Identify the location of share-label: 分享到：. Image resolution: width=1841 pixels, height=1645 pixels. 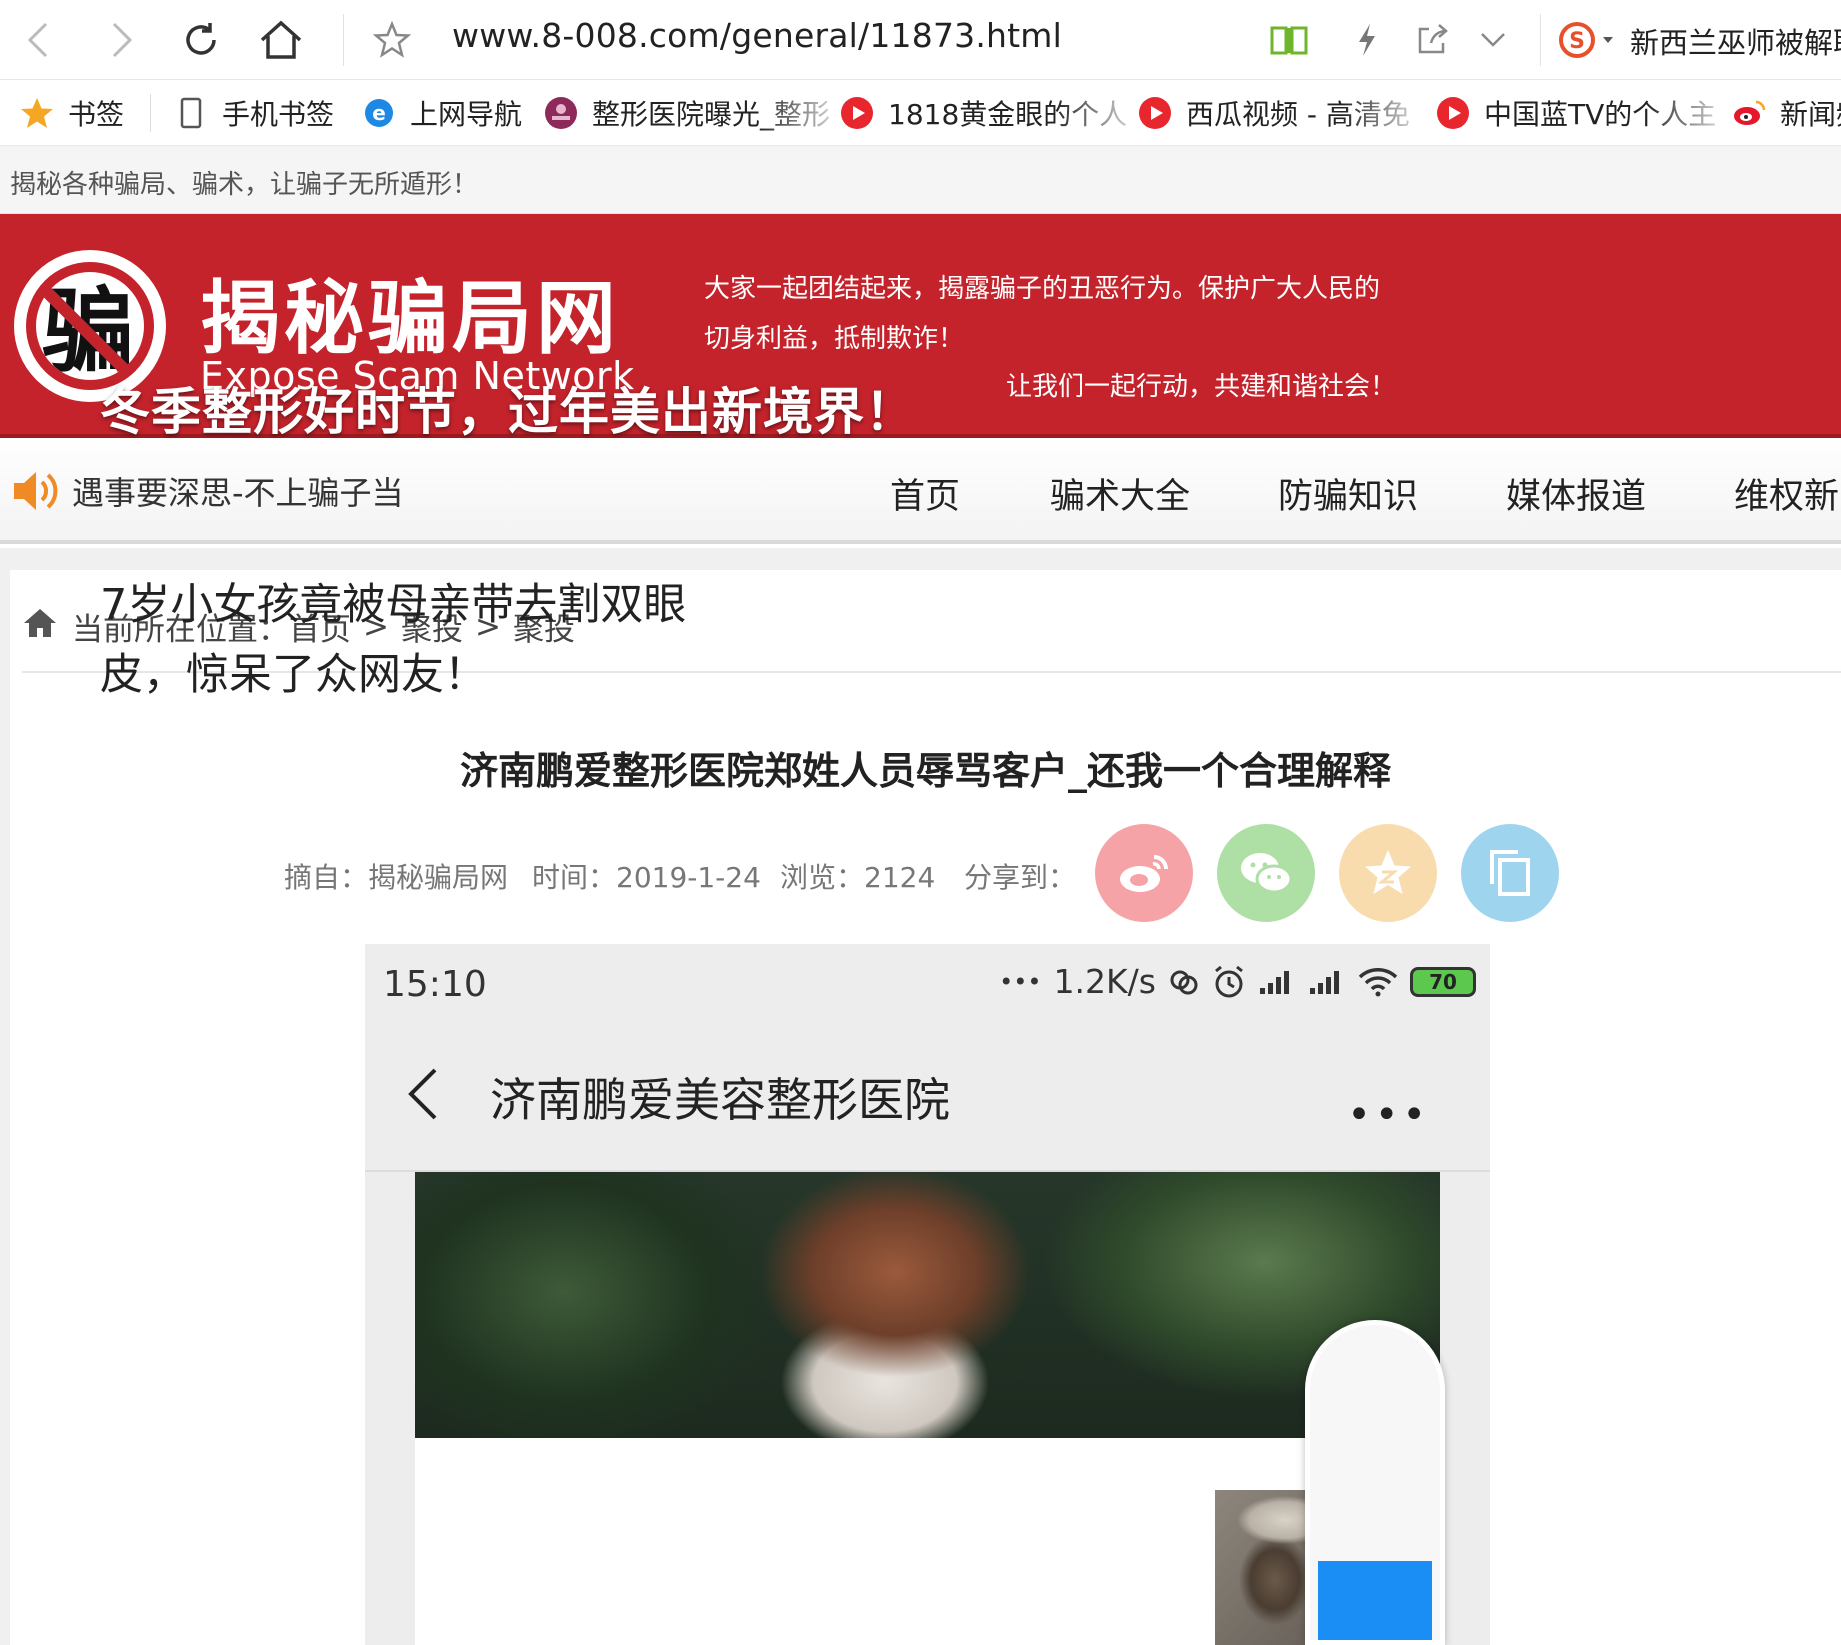
(1020, 877).